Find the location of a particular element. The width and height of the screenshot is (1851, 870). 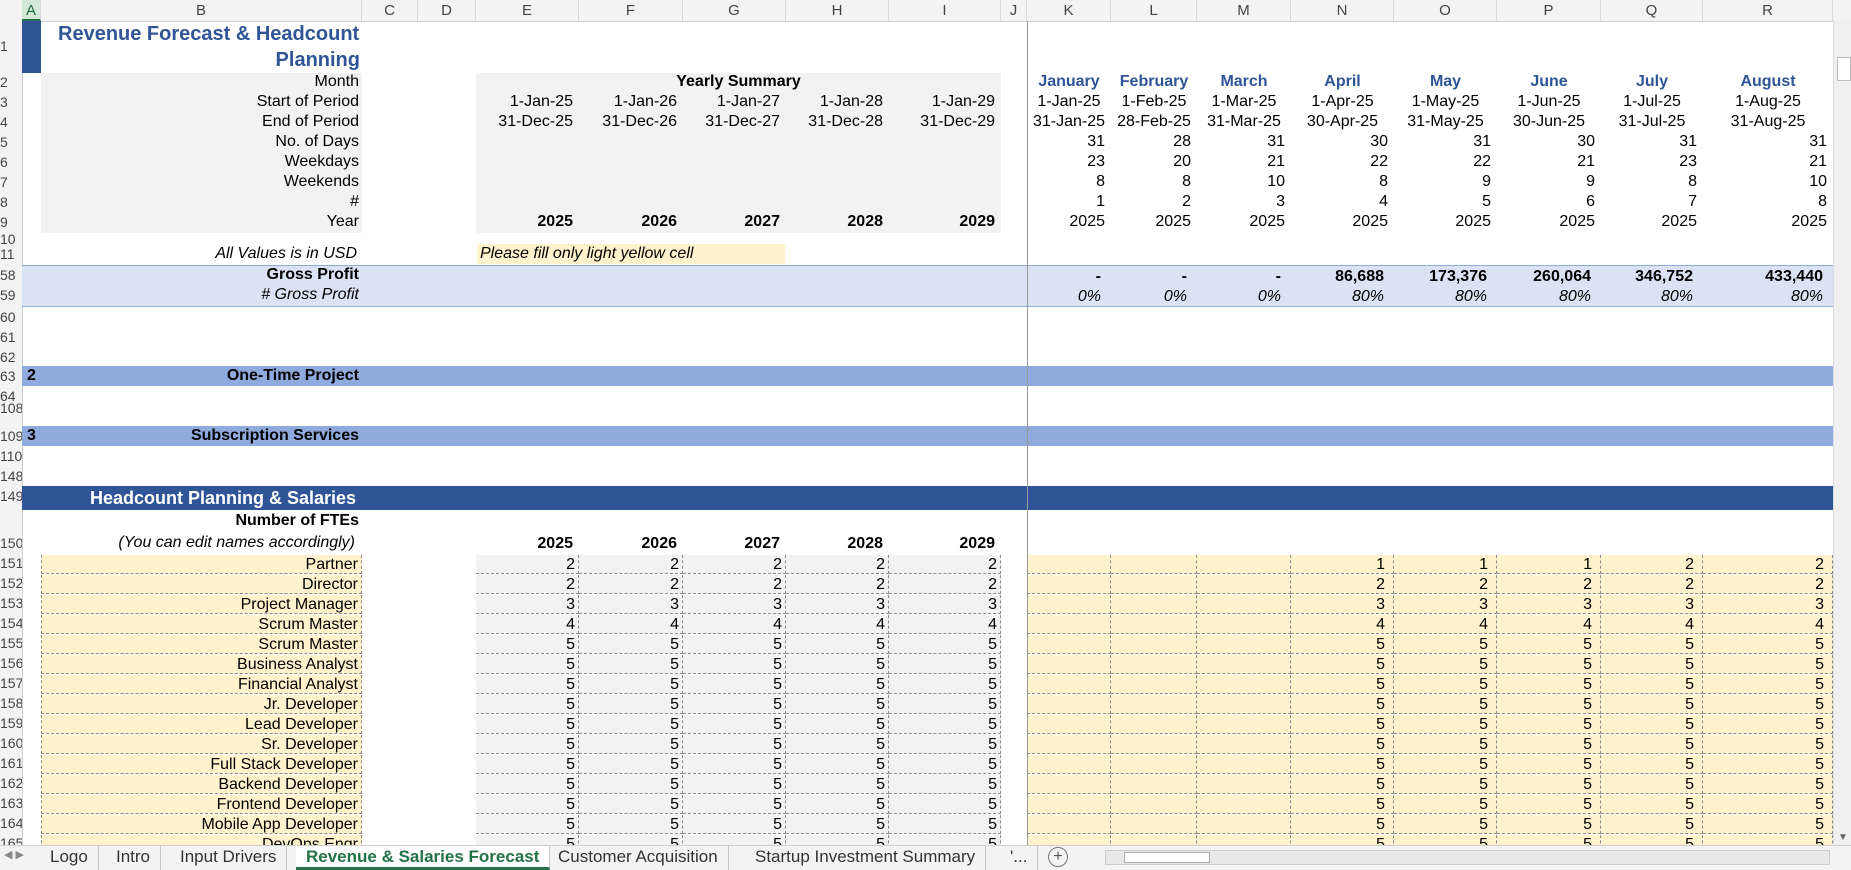

row-header-165: 165 is located at coordinates (11, 839).